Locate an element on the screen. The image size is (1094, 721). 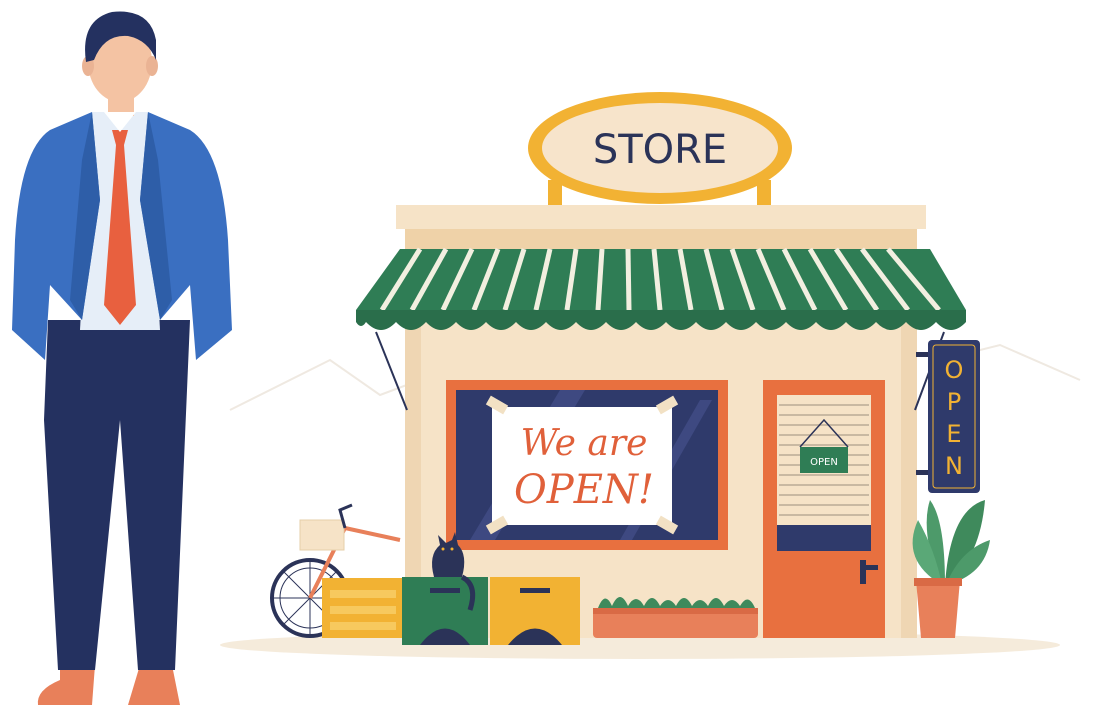
shop-door: OPEN is located at coordinates (824, 509).